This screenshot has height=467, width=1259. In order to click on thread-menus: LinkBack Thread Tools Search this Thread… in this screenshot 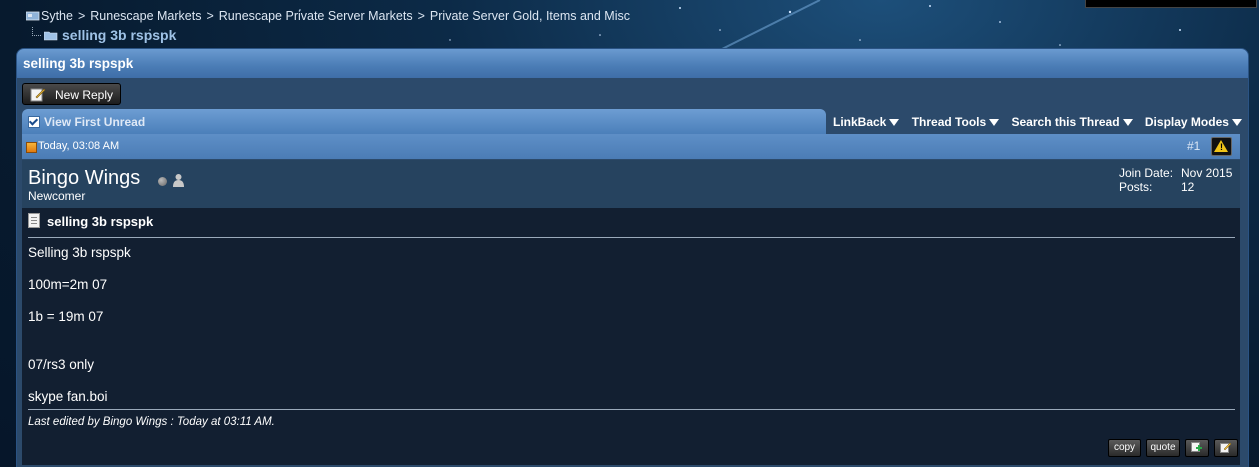, I will do `click(1042, 122)`.